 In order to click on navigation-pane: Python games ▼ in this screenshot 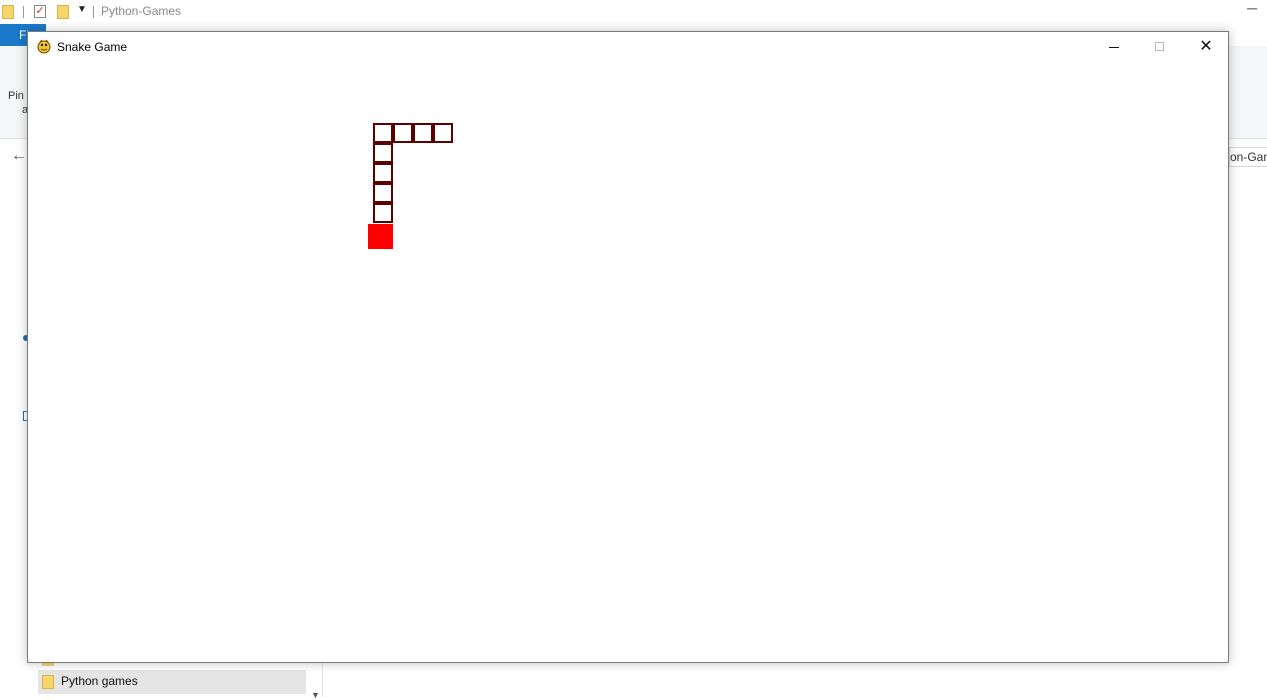, I will do `click(161, 679)`.